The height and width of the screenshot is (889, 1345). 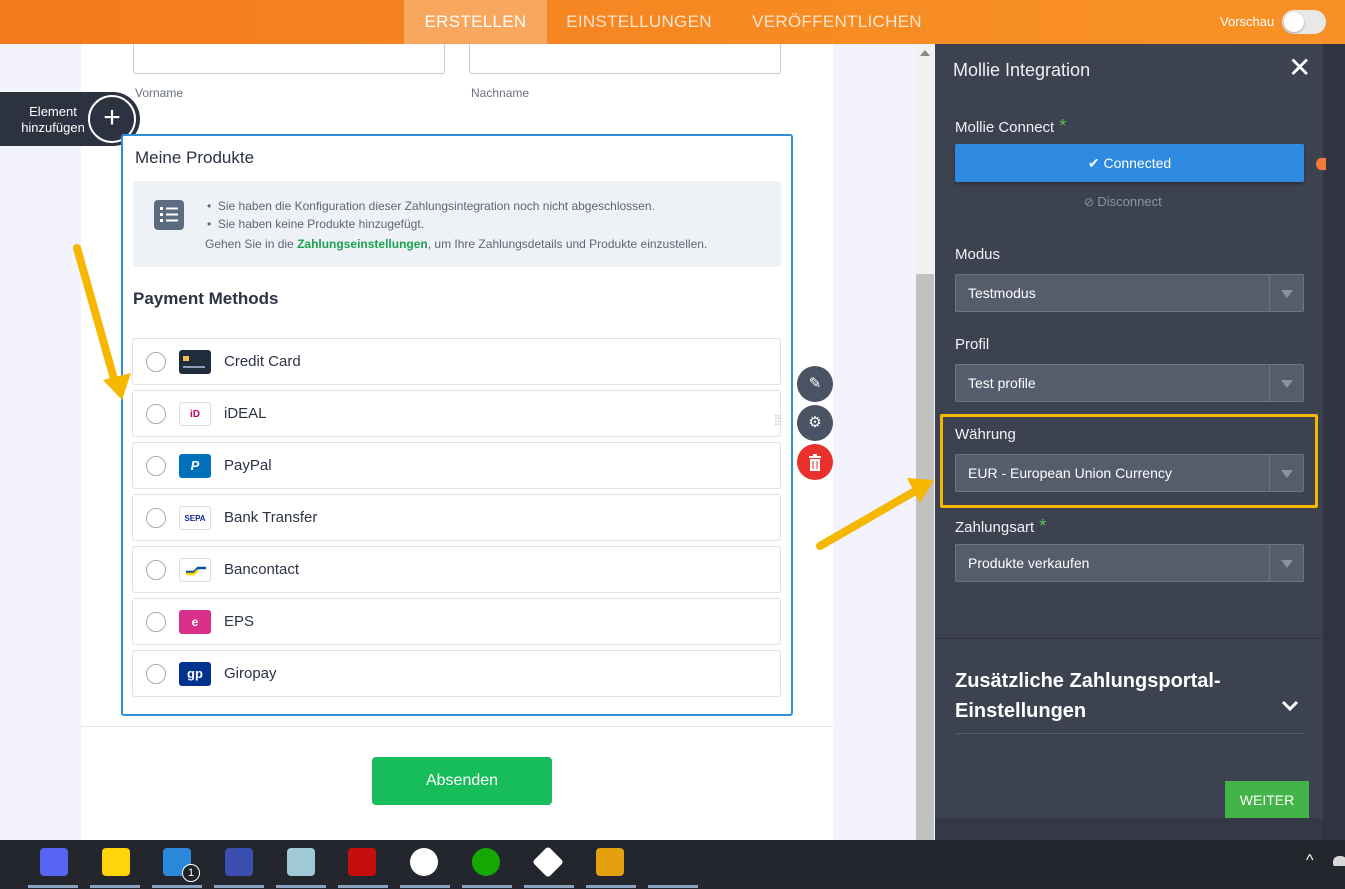 I want to click on unlink-icon: ⊘, so click(x=1091, y=202).